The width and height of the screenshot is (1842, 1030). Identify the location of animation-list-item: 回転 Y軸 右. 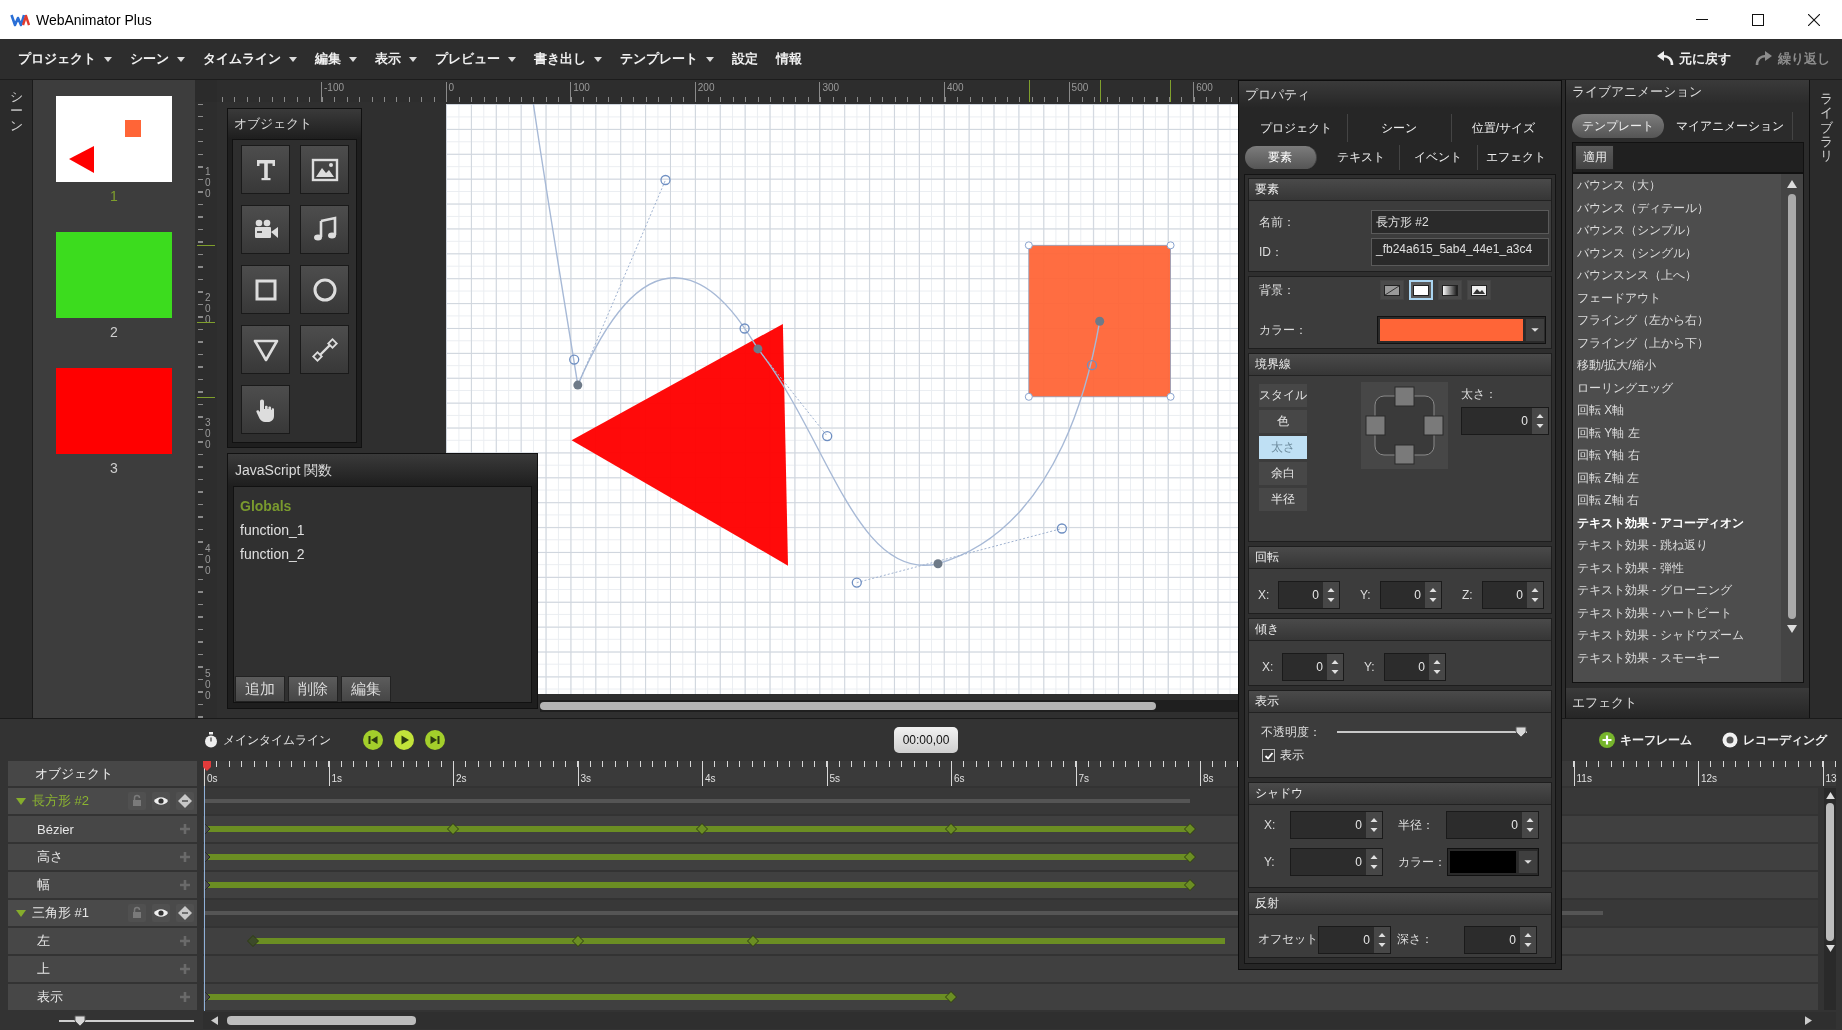
(1679, 455).